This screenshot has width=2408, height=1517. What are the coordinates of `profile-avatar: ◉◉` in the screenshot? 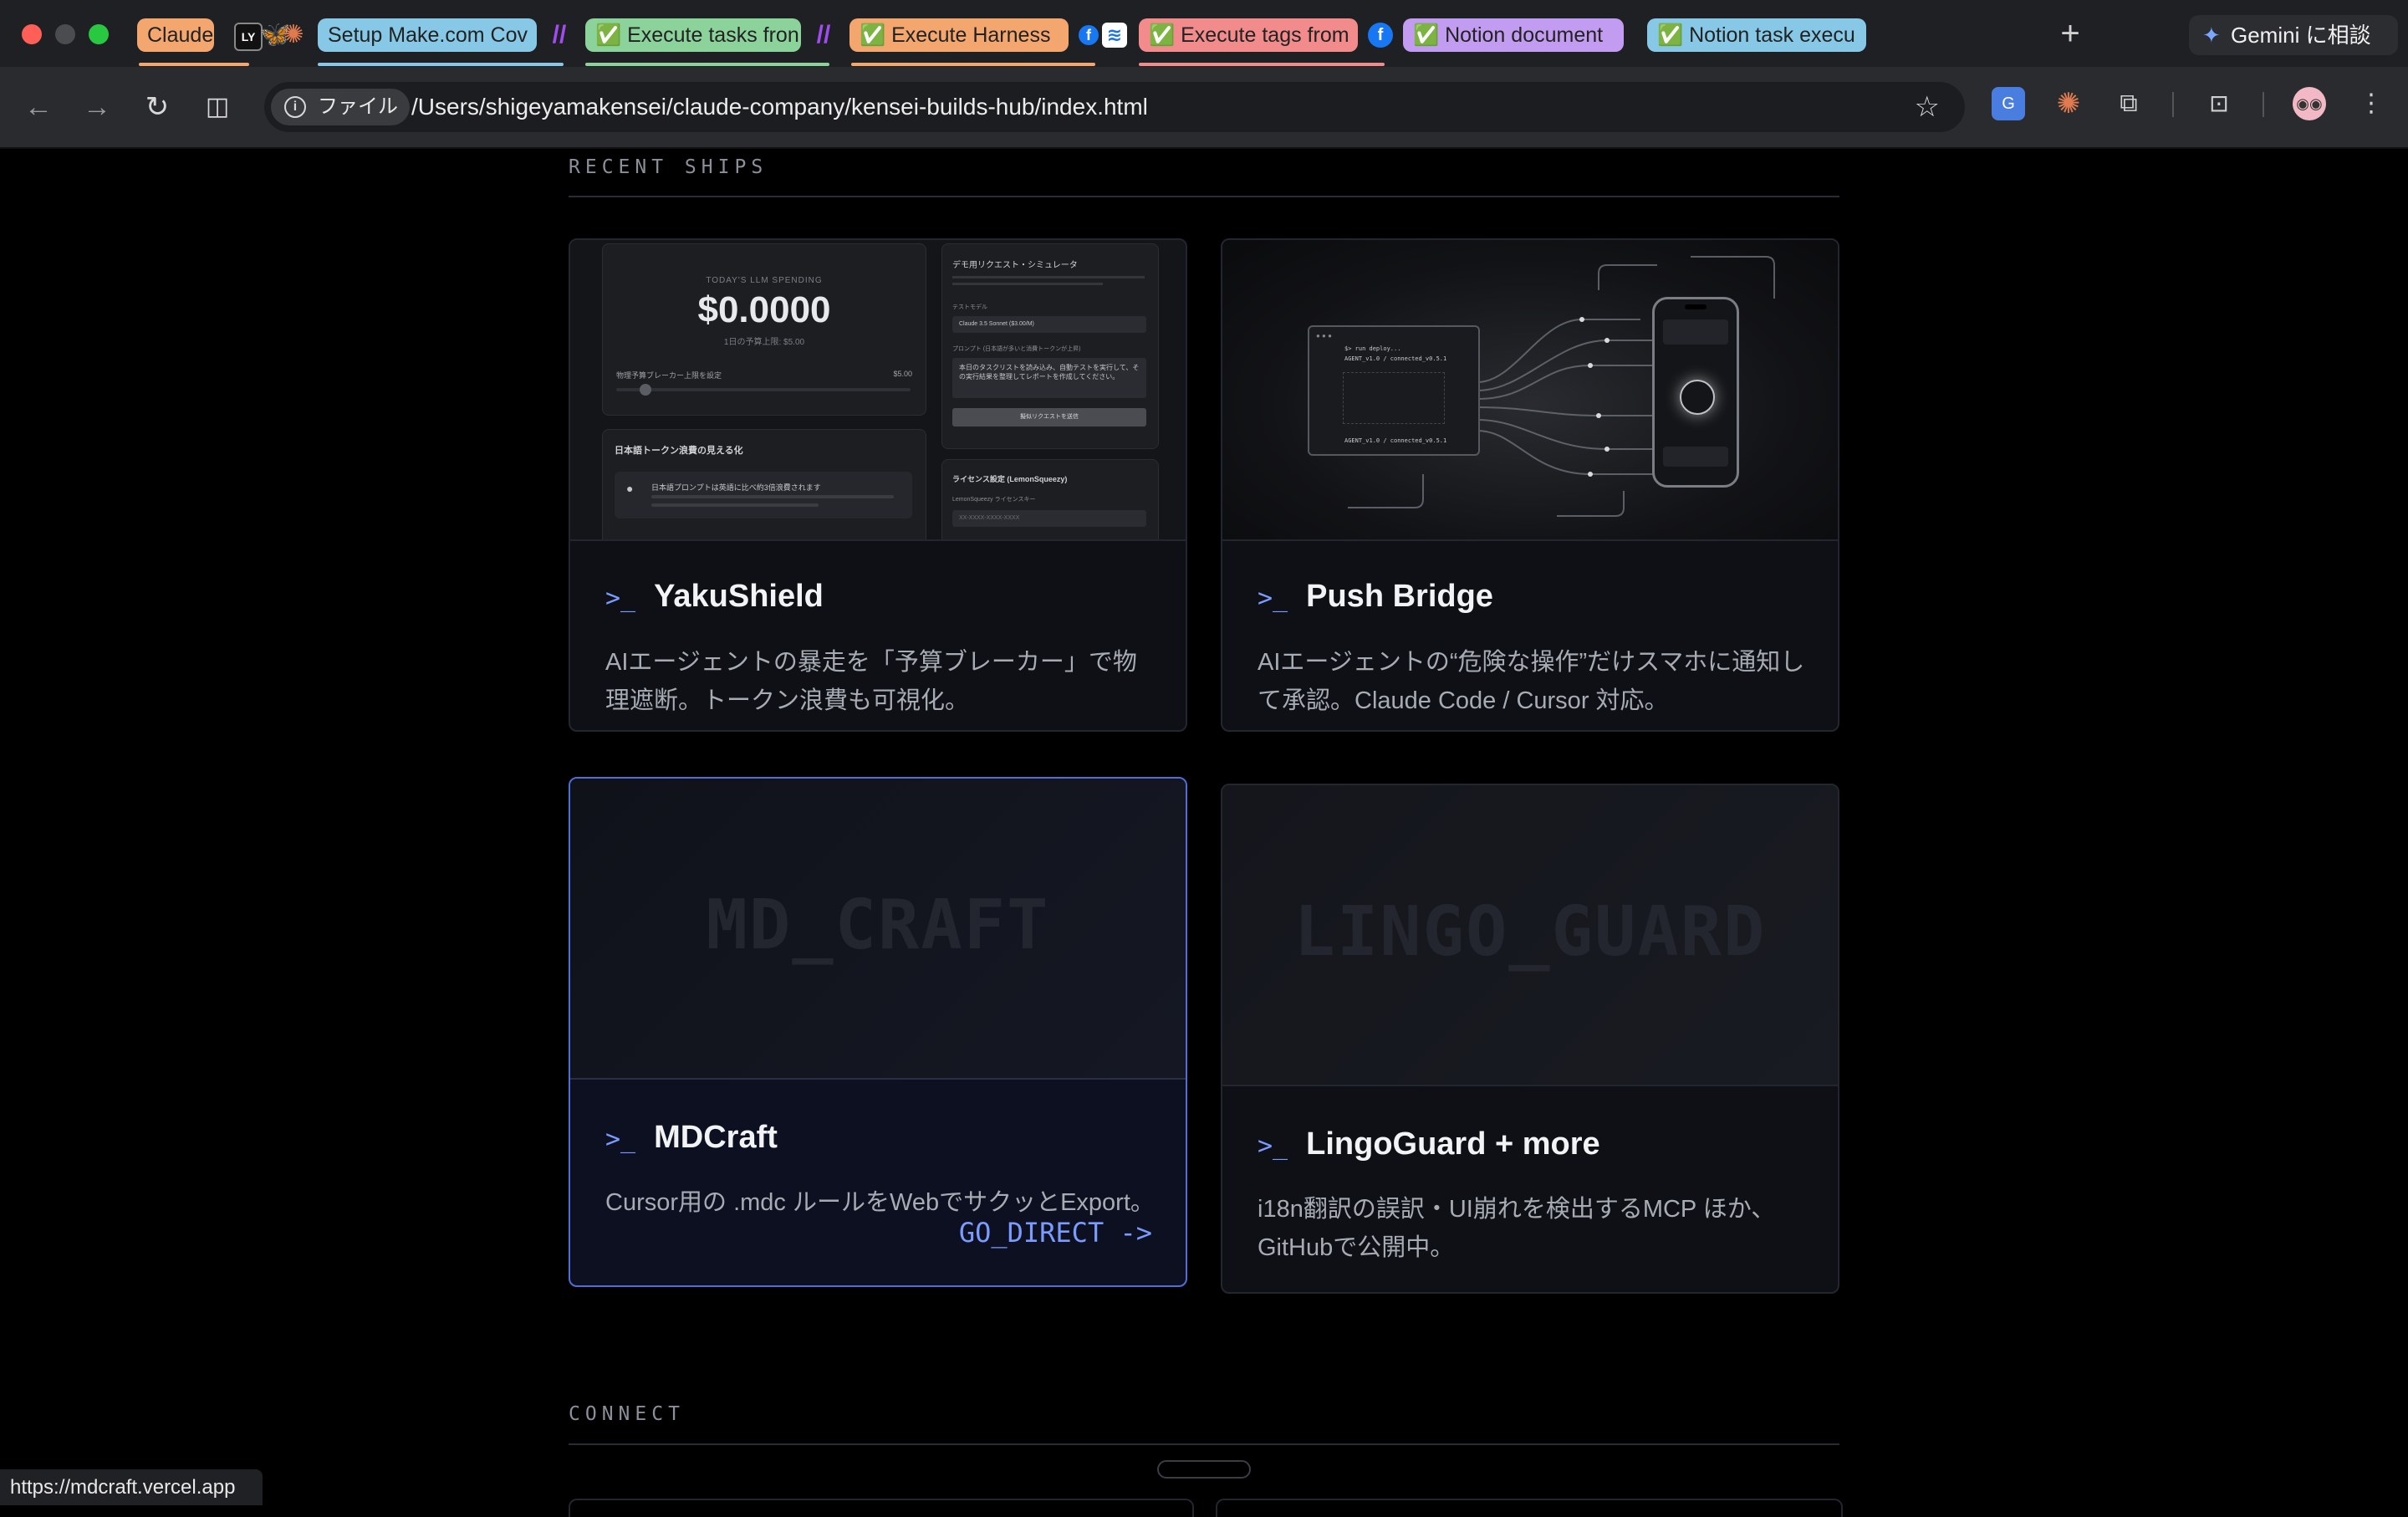 It's located at (2309, 103).